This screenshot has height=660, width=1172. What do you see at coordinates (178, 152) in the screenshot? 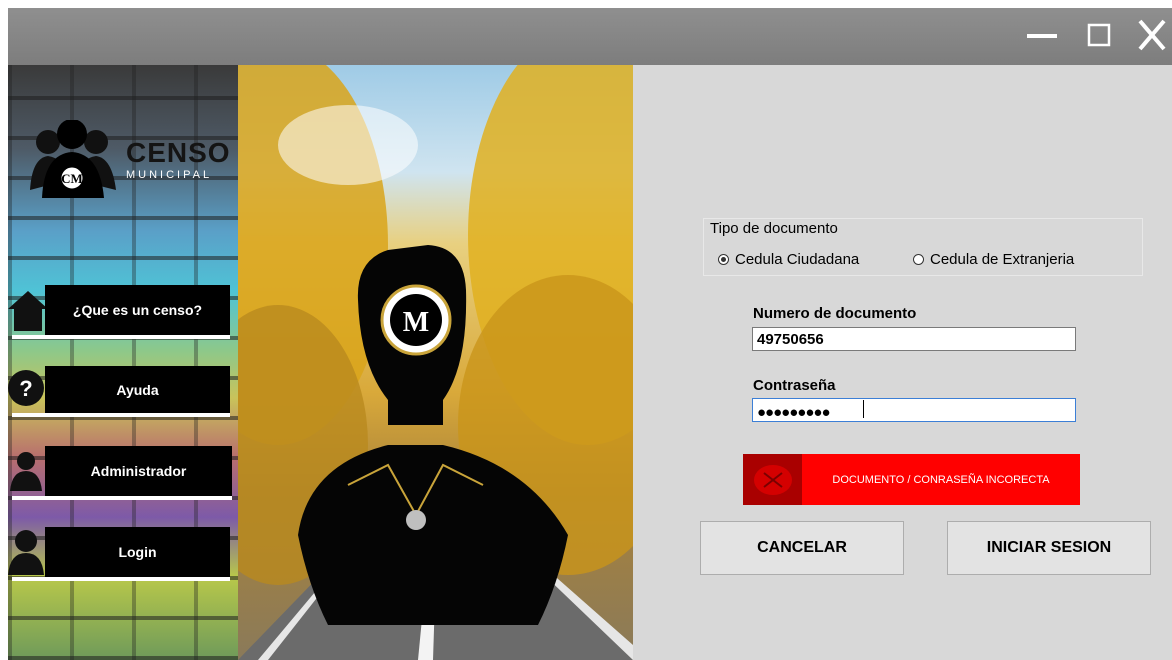
I see `logo-title: CENSO` at bounding box center [178, 152].